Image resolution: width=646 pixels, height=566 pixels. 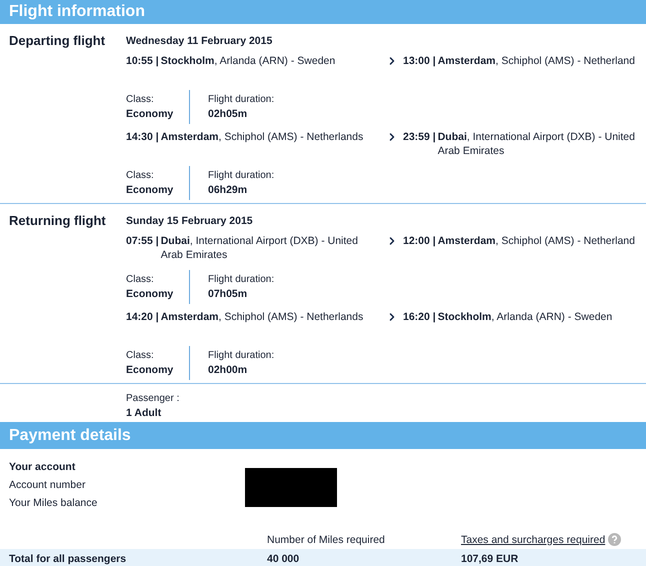 What do you see at coordinates (144, 413) in the screenshot?
I see `passenger-count: 1 Adult` at bounding box center [144, 413].